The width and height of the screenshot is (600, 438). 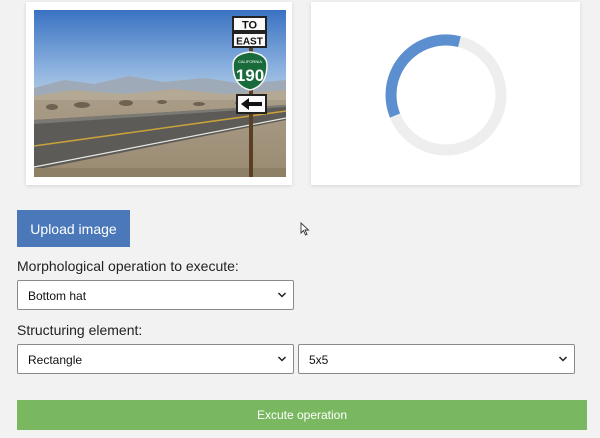 I want to click on upload-image-button: Upload image, so click(x=73, y=228).